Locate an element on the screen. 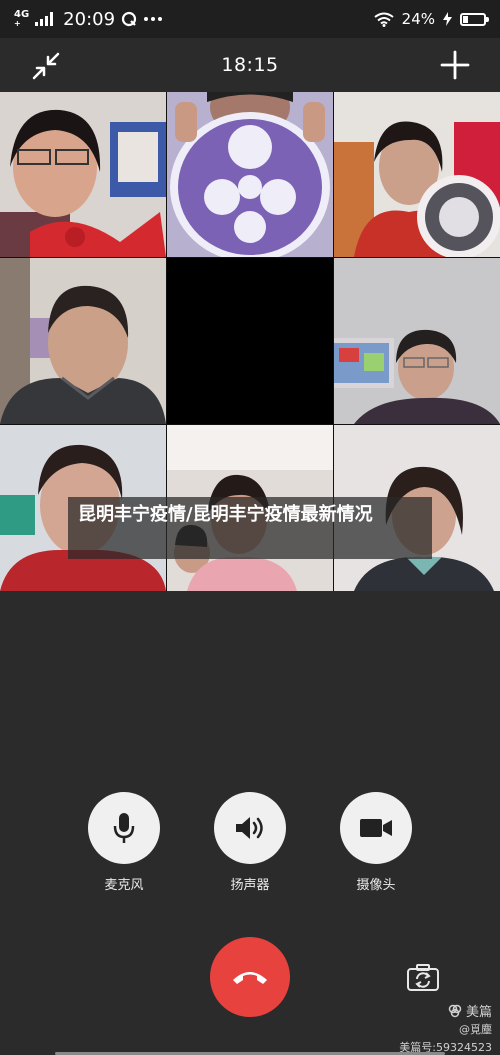 This screenshot has width=500, height=1055. microphone-icon is located at coordinates (124, 828).